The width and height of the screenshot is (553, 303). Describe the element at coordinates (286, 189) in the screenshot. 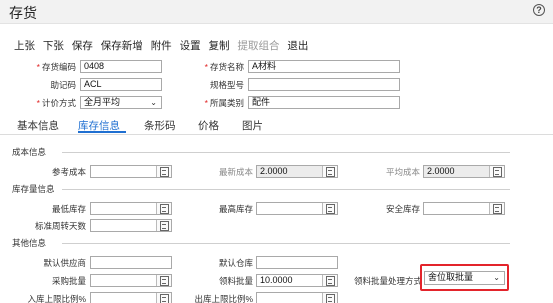

I see `stock-section-divider` at that location.